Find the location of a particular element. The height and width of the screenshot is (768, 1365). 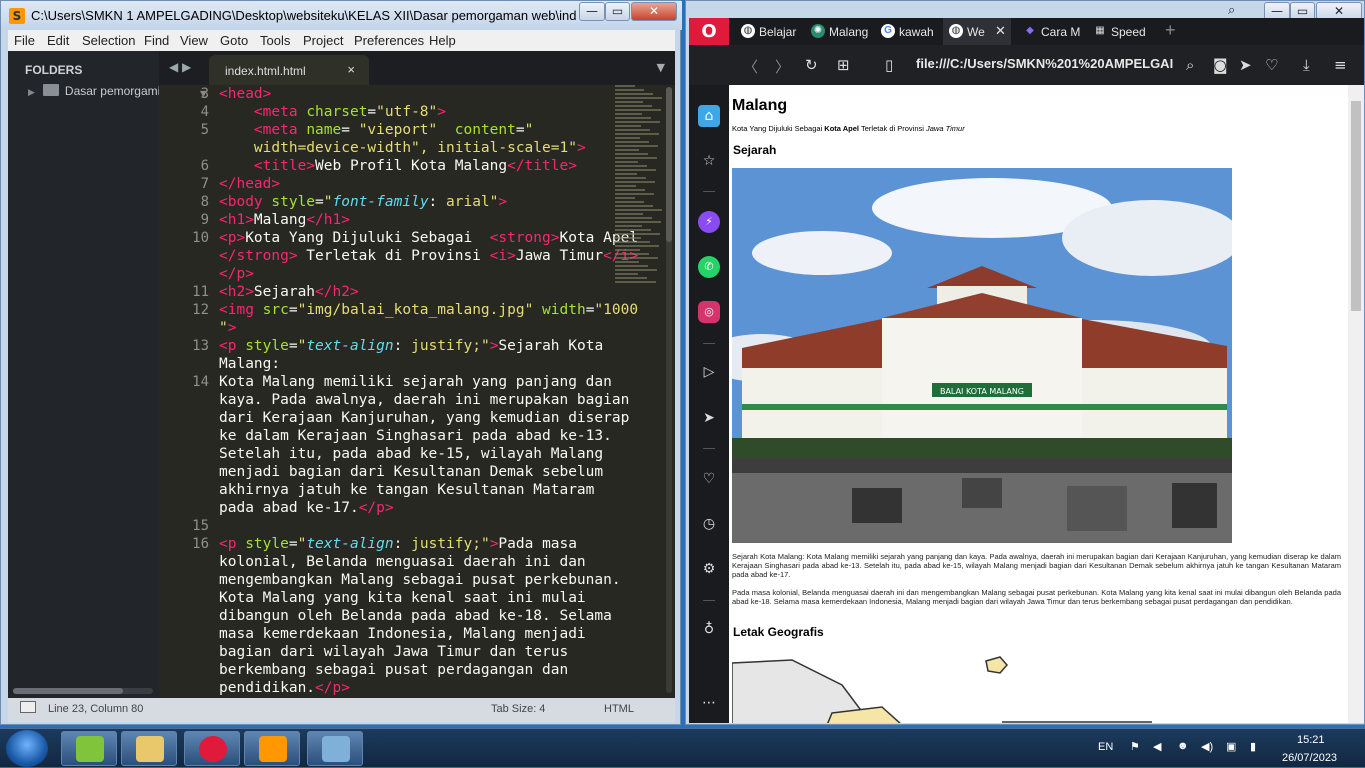

code-line: <h1>Malang</h1> is located at coordinates (284, 220).